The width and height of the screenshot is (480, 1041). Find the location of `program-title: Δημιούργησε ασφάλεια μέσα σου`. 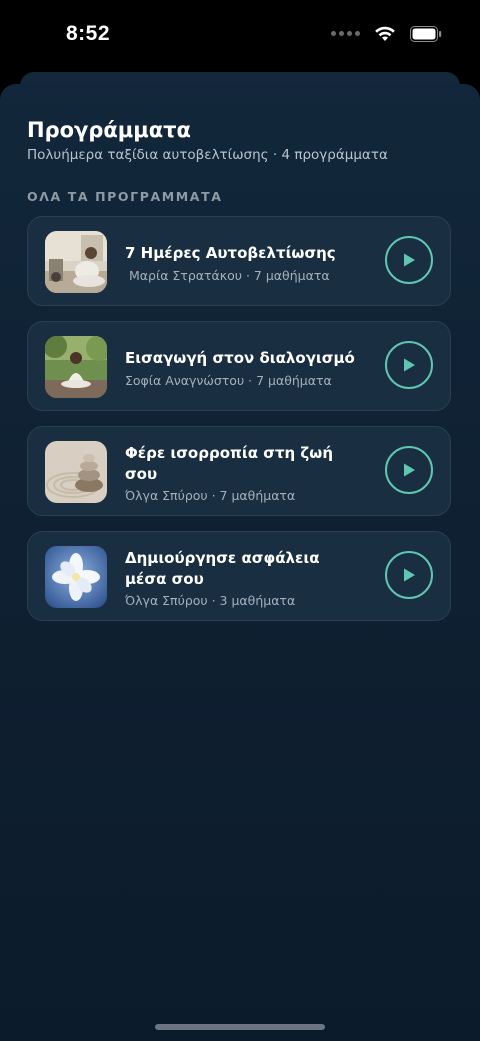

program-title: Δημιούργησε ασφάλεια μέσα σου is located at coordinates (222, 568).